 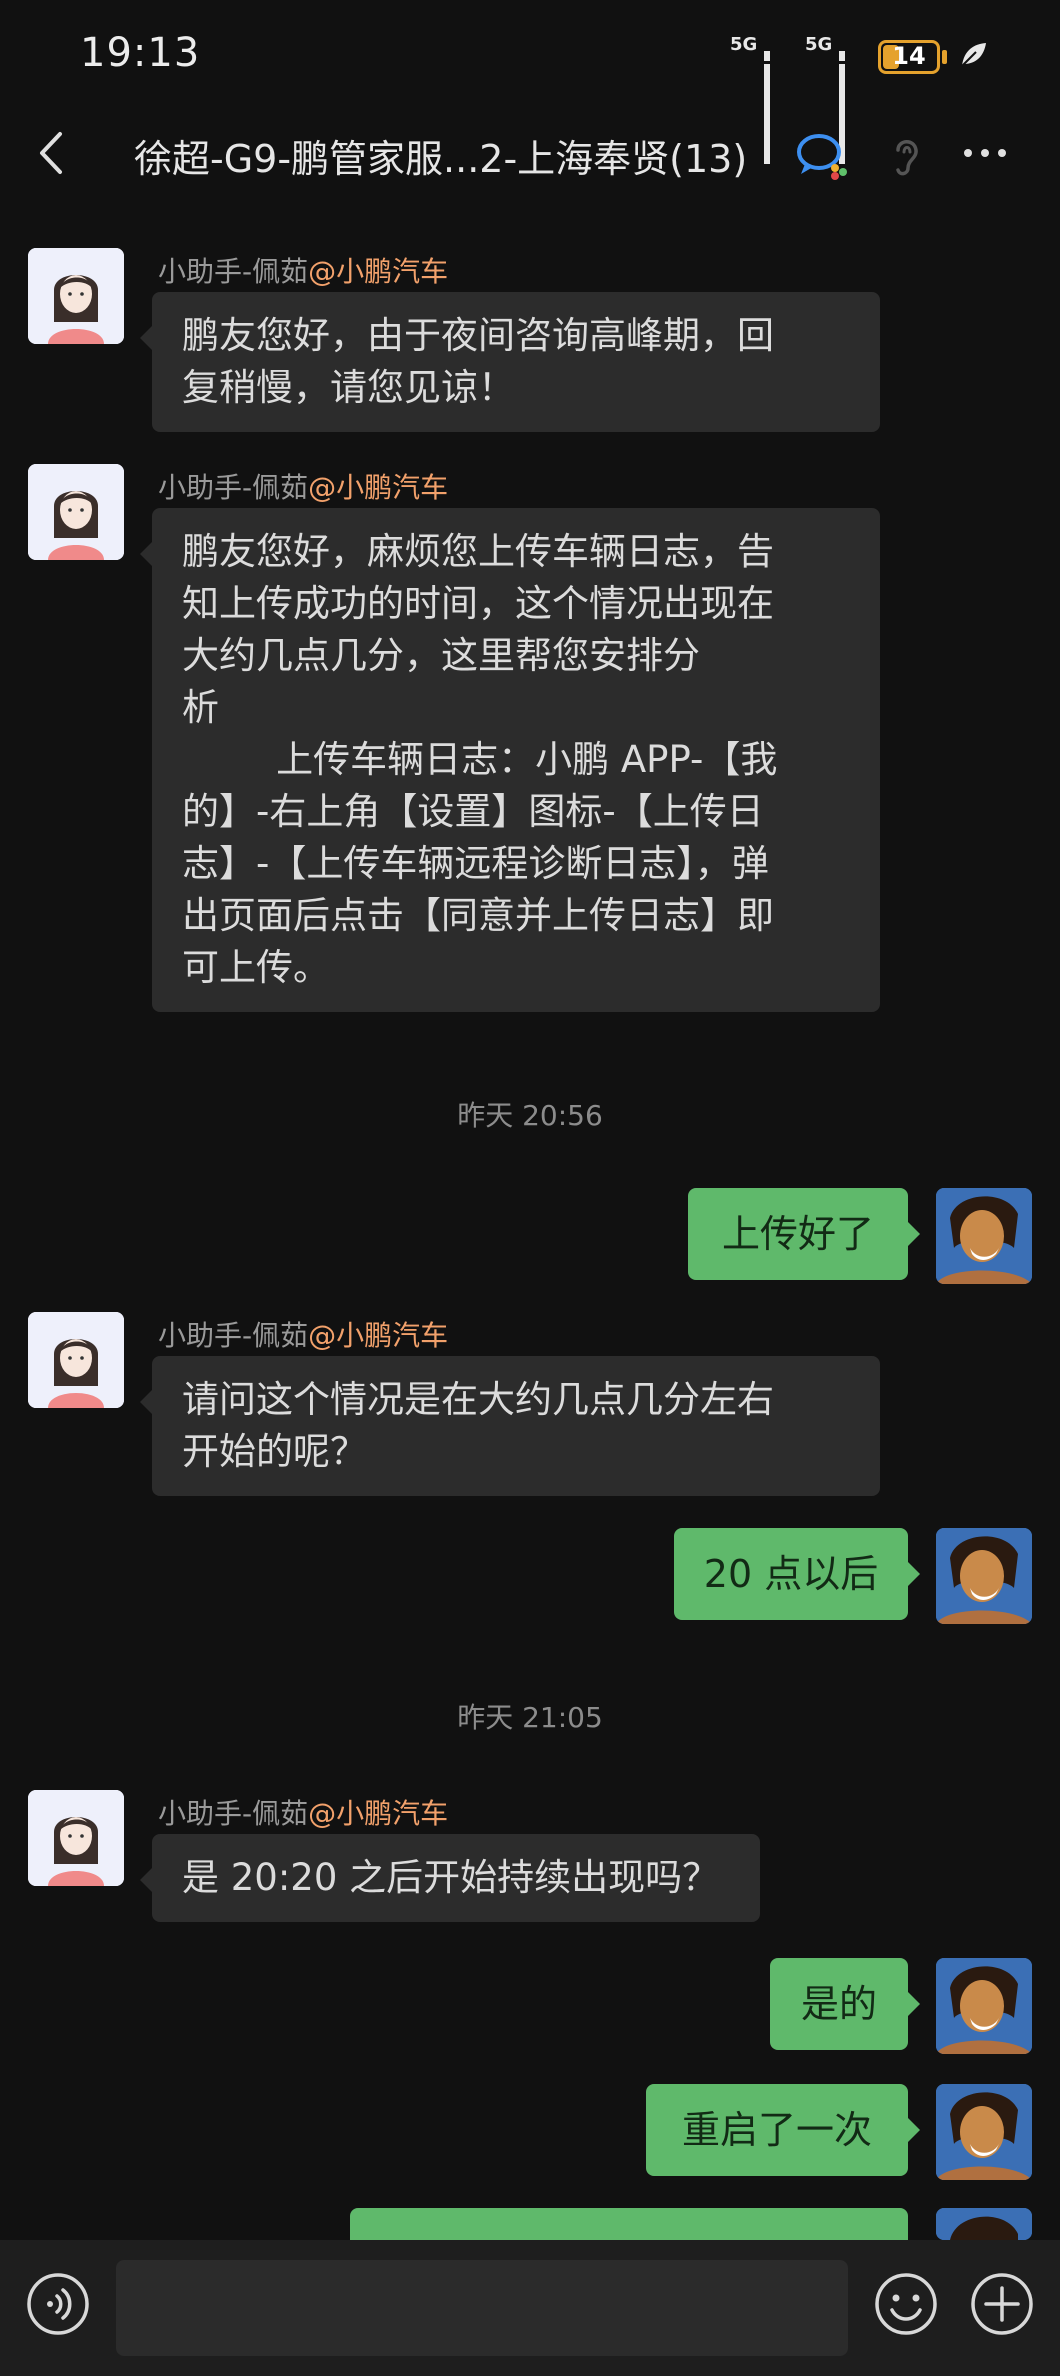 What do you see at coordinates (441, 159) in the screenshot?
I see `chat-title: 徐超-G9-鹏管家服...2-上海奉贤(13)` at bounding box center [441, 159].